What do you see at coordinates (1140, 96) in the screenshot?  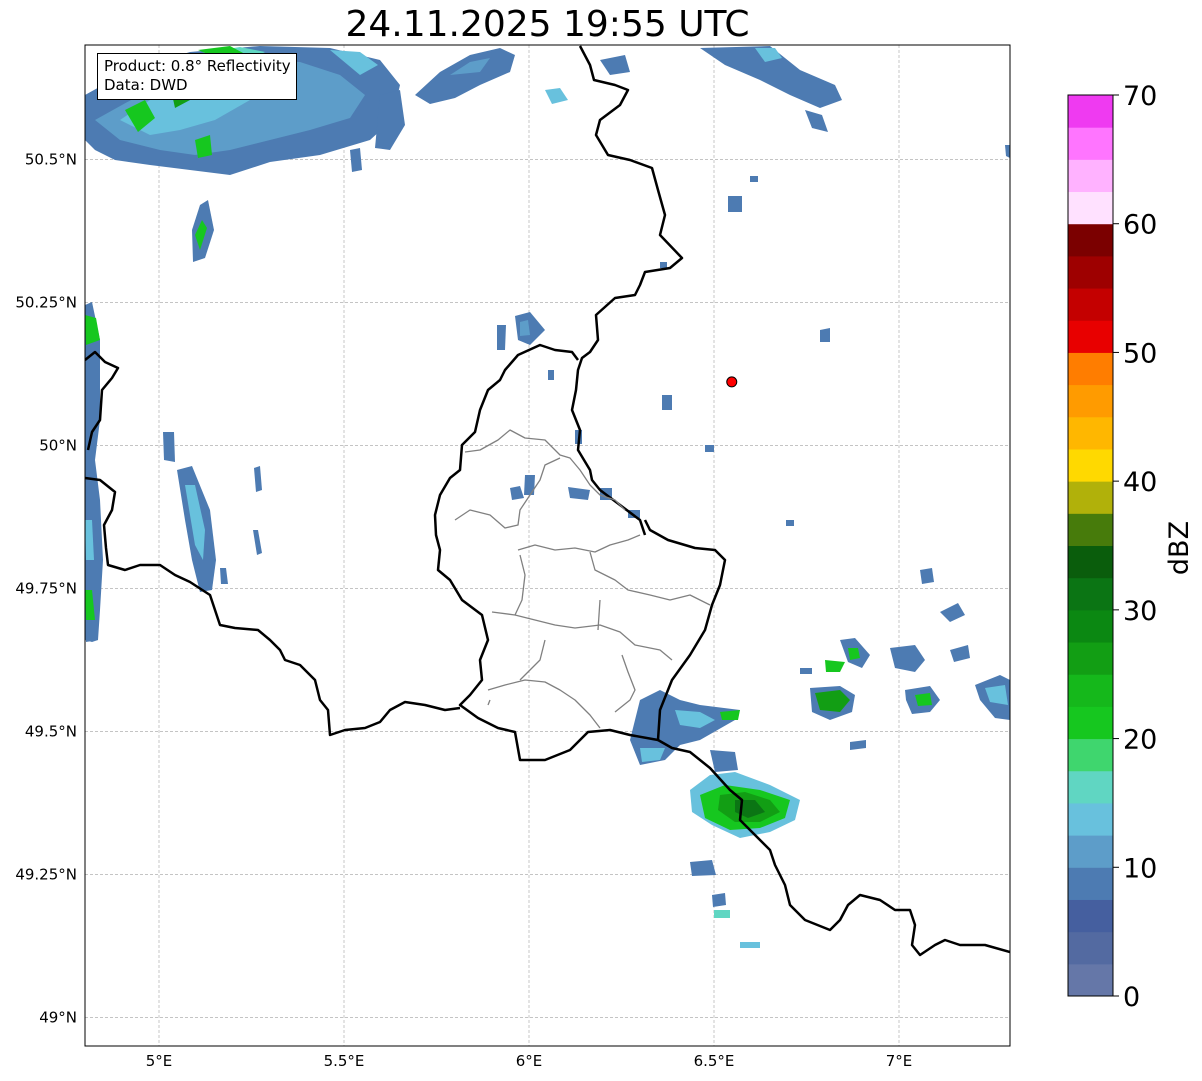 I see `colorbar-tick-label: 70` at bounding box center [1140, 96].